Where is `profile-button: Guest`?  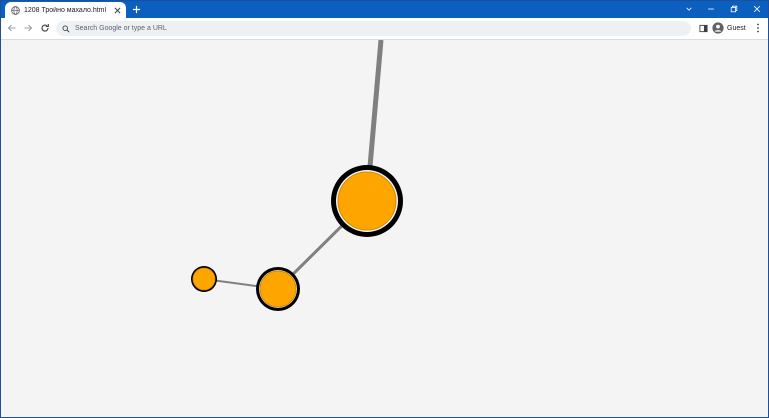 profile-button: Guest is located at coordinates (729, 28).